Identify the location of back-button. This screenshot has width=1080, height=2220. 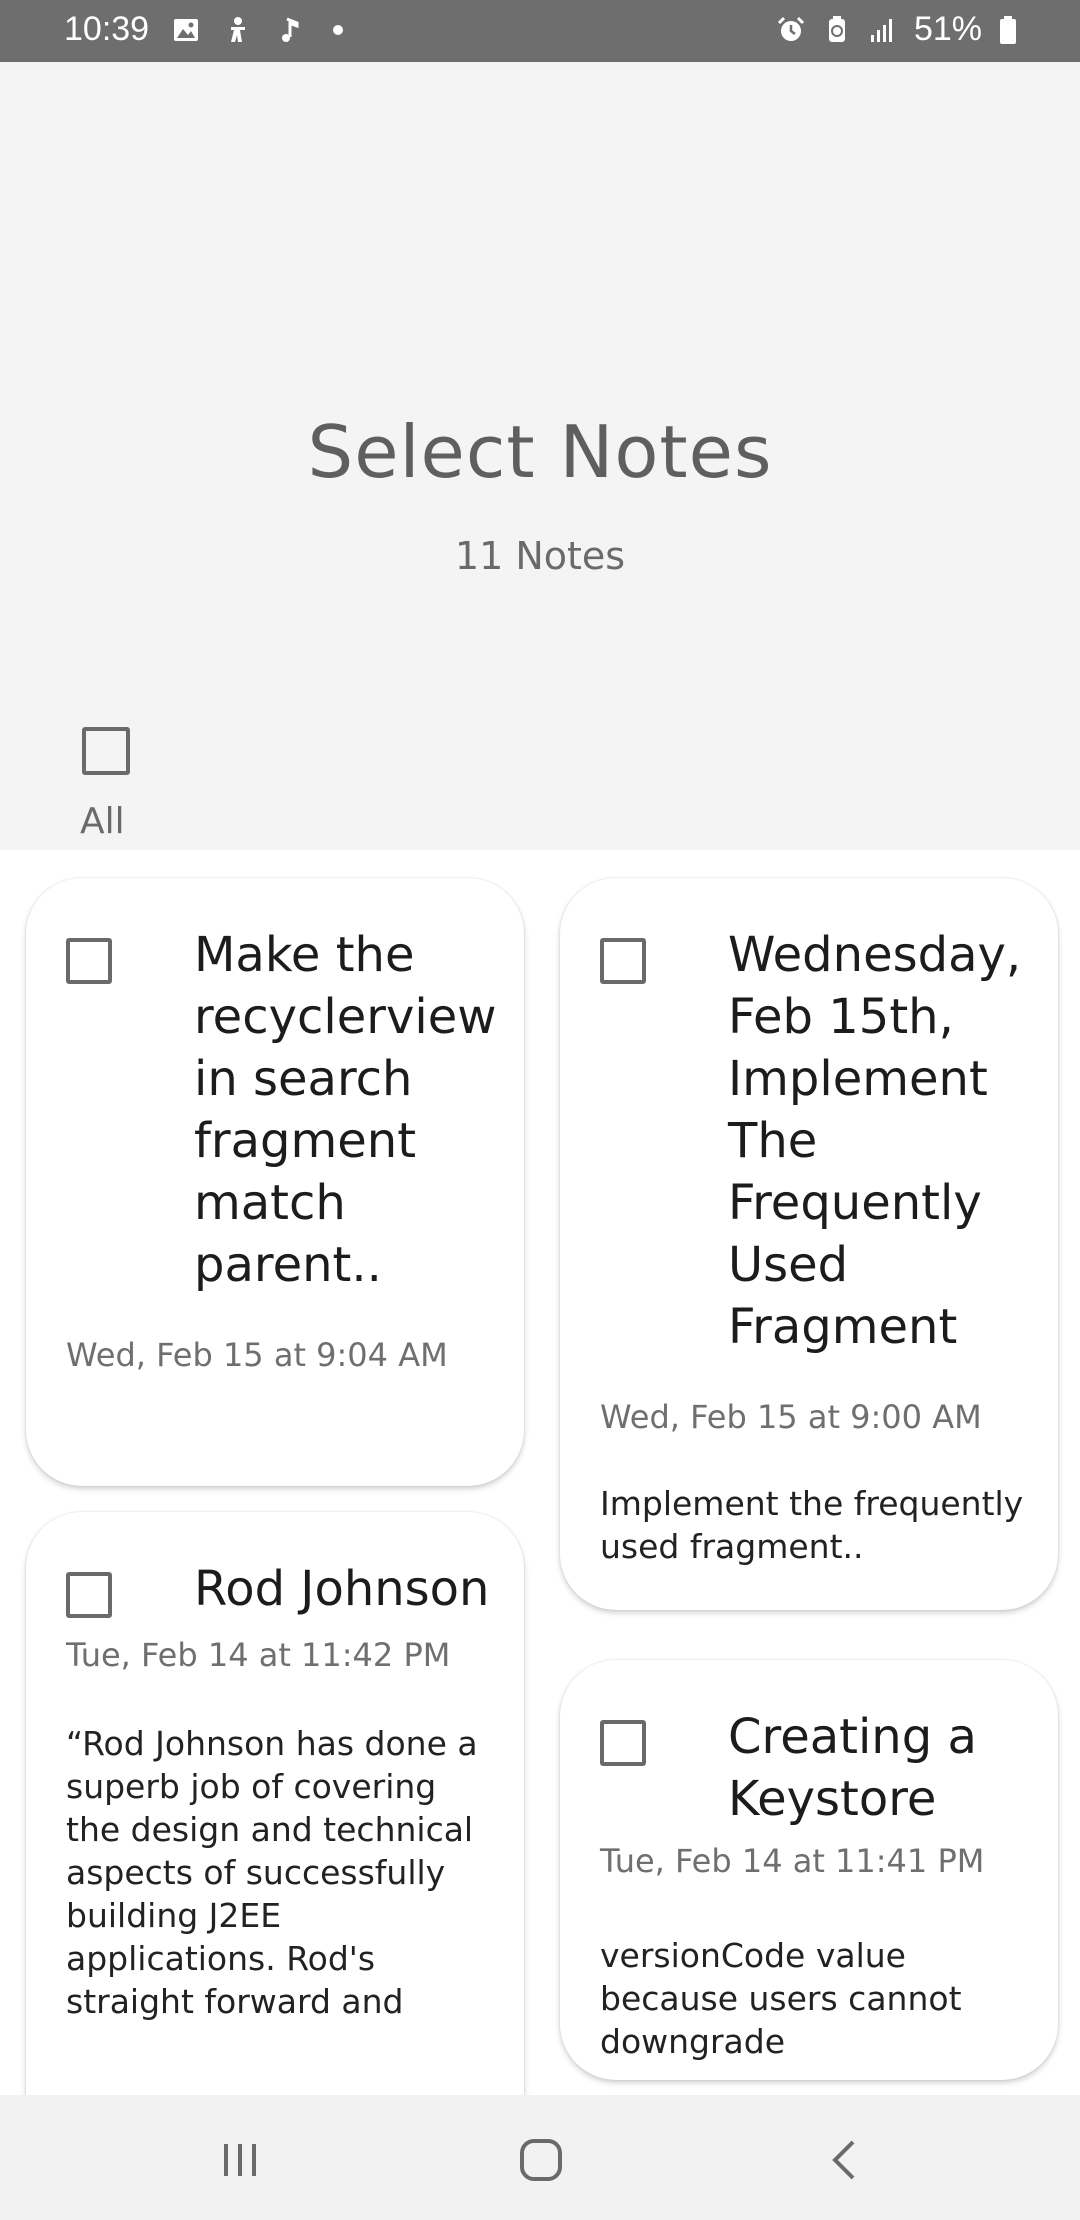
(845, 2160).